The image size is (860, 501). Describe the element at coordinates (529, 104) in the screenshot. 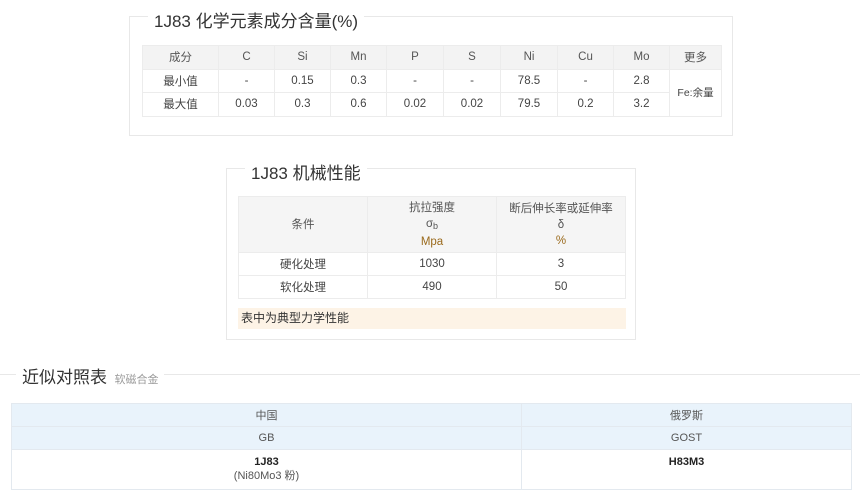

I see `value-cell: 79.5` at that location.